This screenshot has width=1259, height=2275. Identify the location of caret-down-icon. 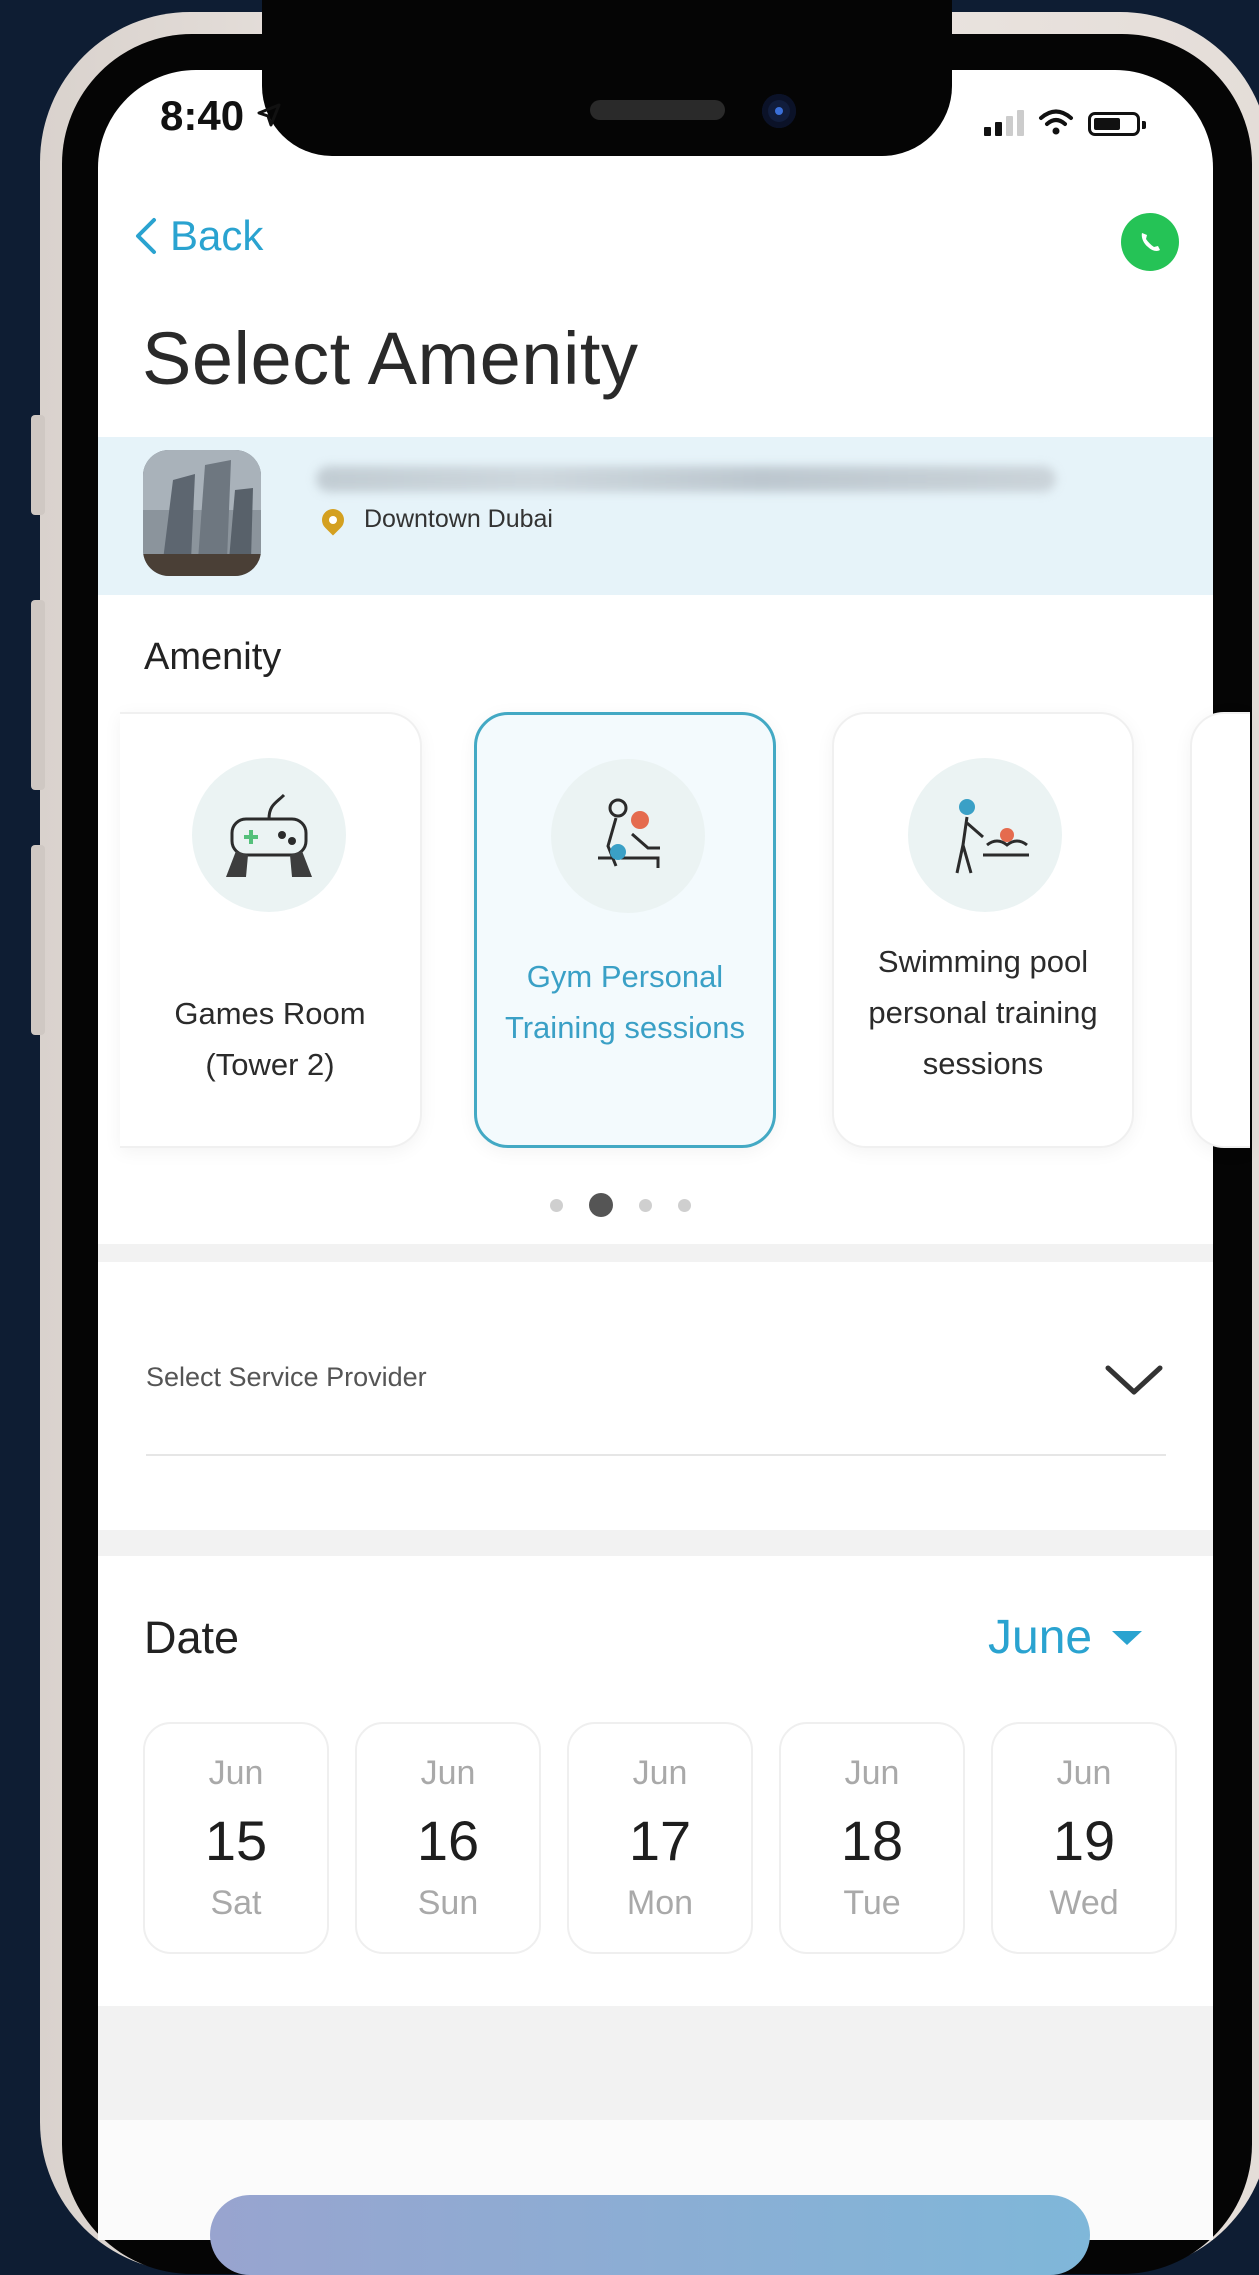
(1127, 1637).